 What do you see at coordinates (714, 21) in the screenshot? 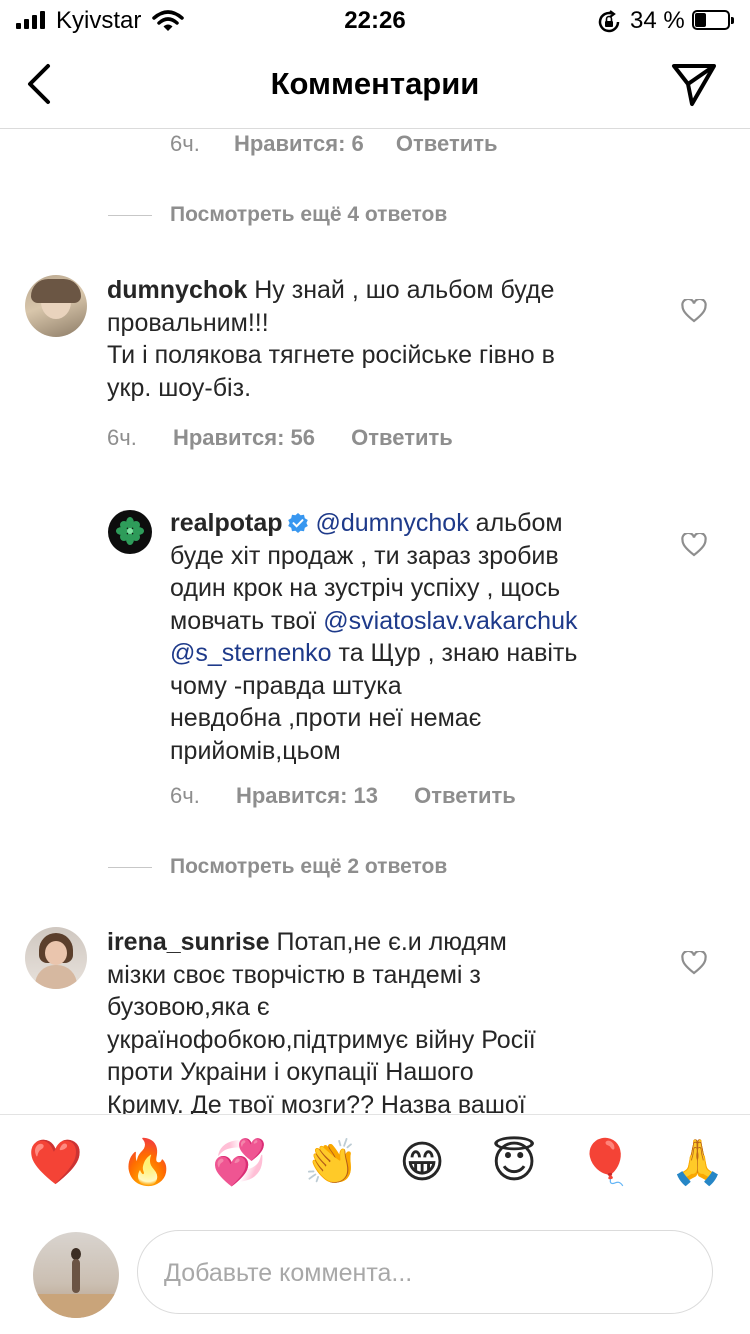
I see `battery-icon` at bounding box center [714, 21].